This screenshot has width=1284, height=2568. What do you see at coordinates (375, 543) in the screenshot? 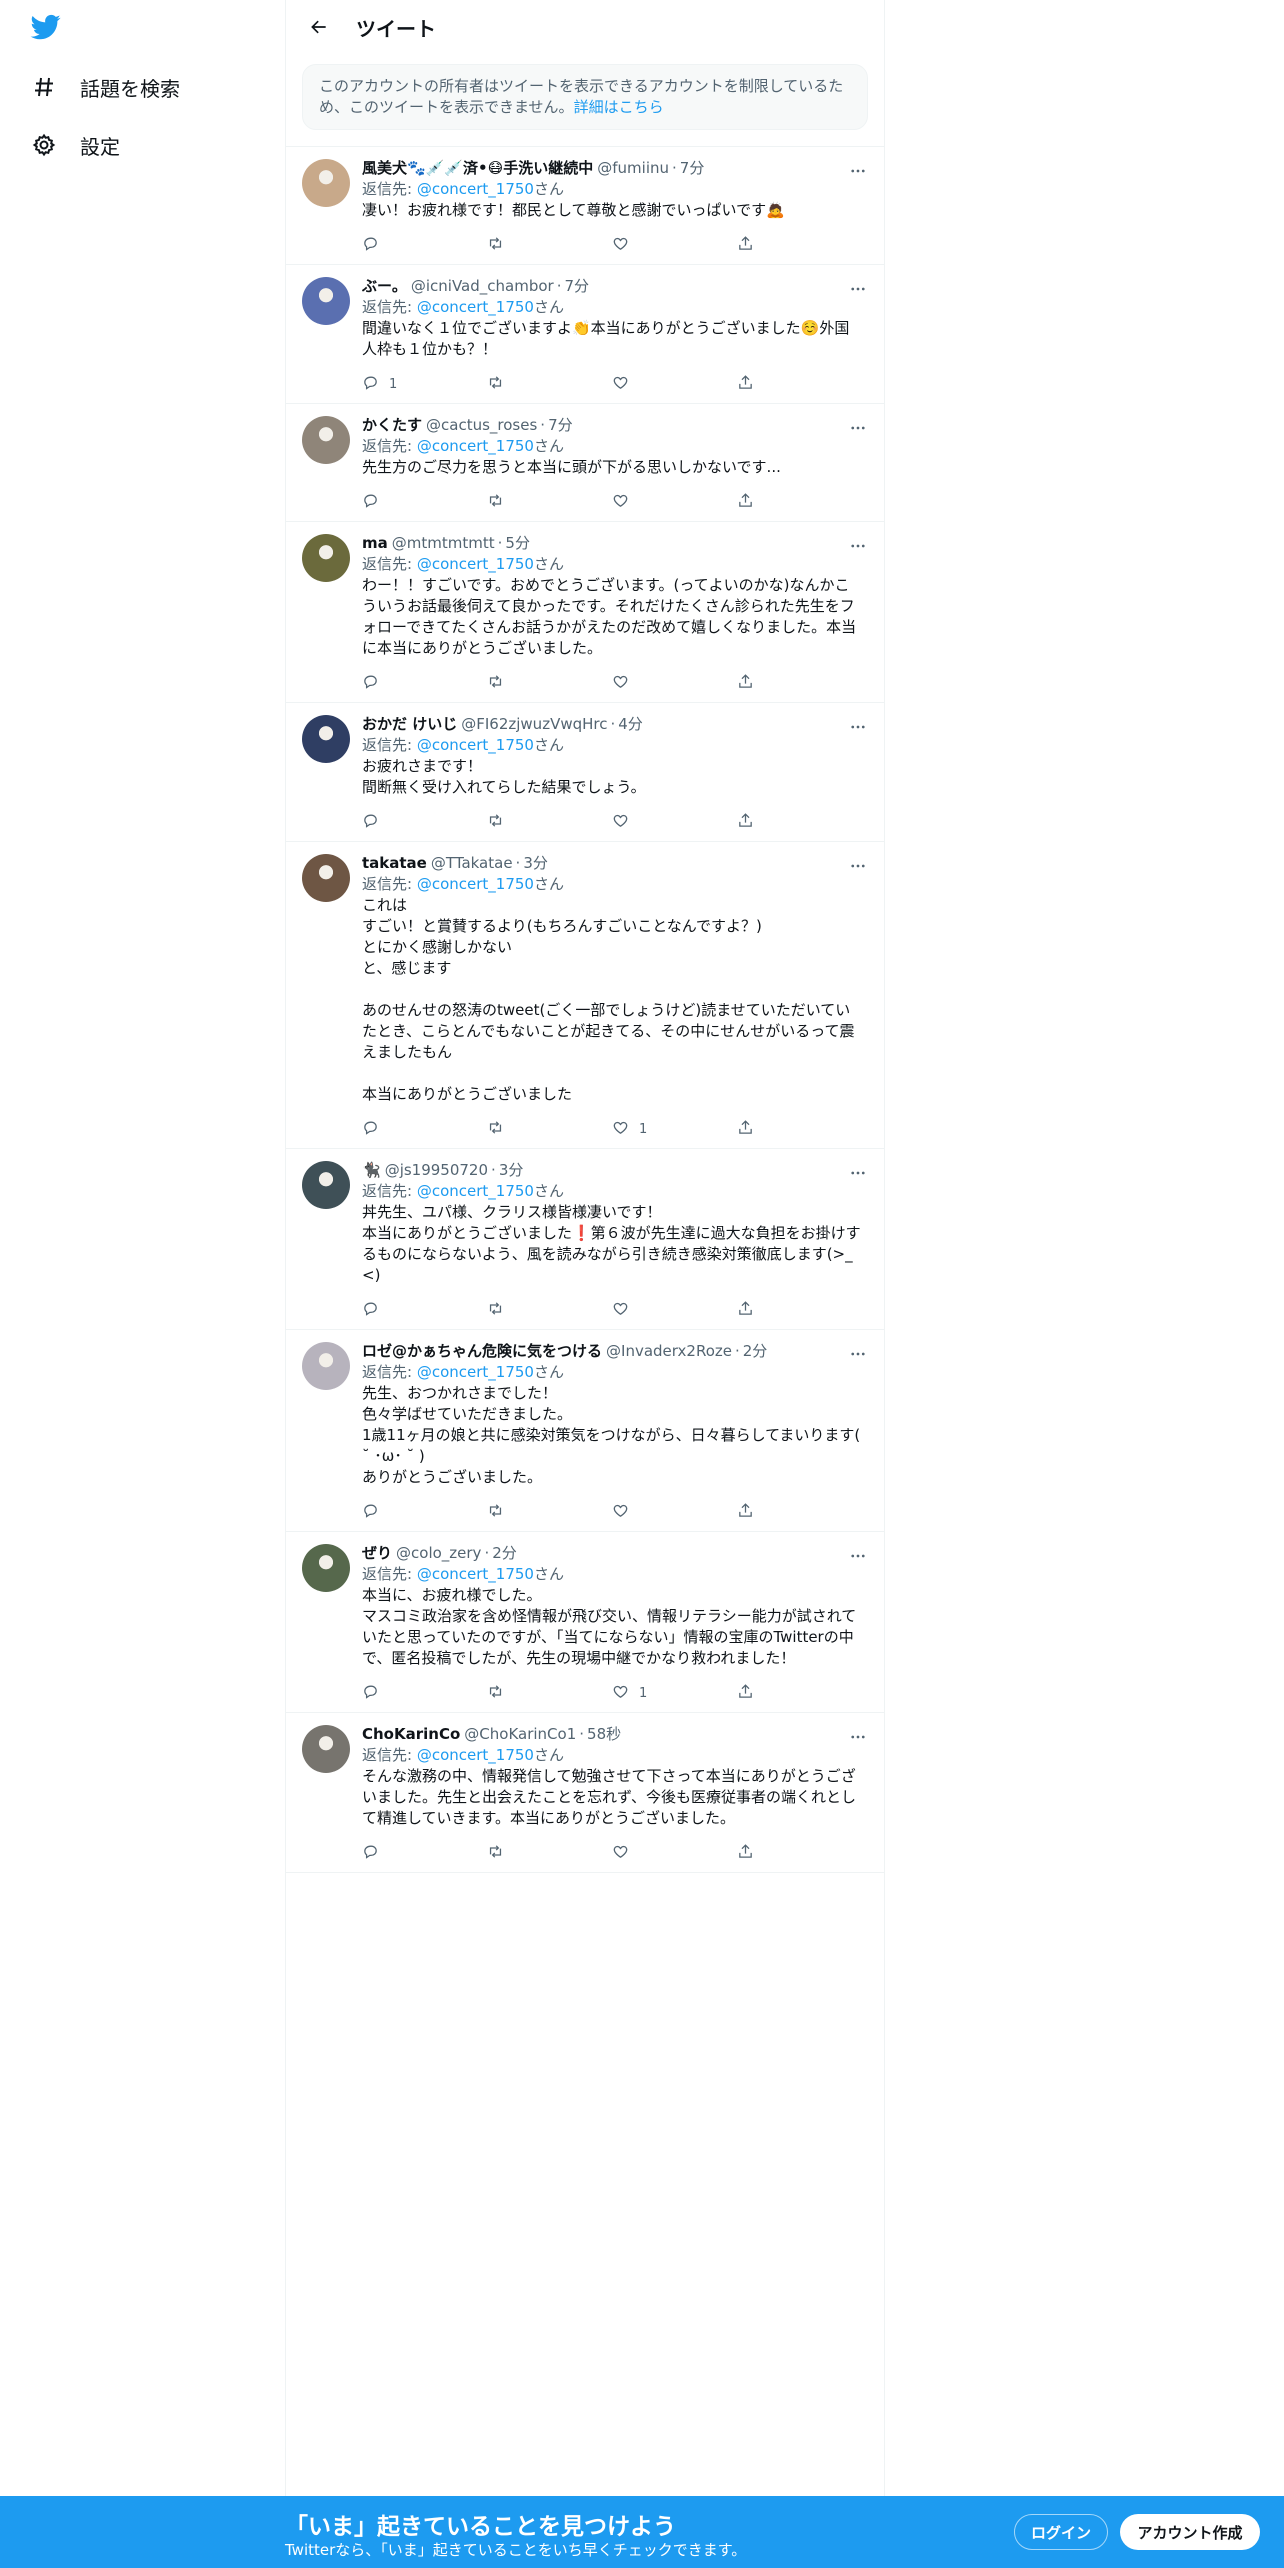
I see `author-name: ma` at bounding box center [375, 543].